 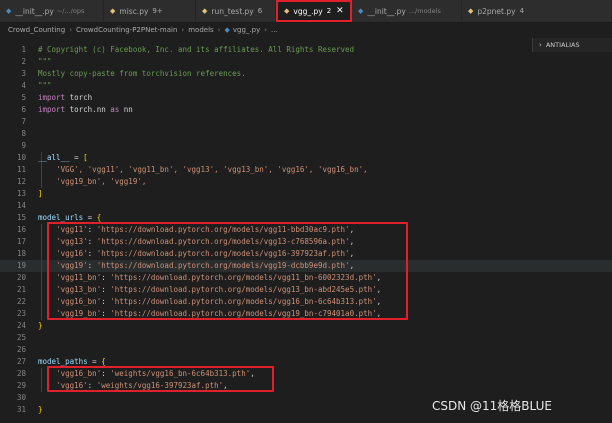 I want to click on breadcrumb-item: CrowdCounting-P2PNet-main, so click(x=126, y=30).